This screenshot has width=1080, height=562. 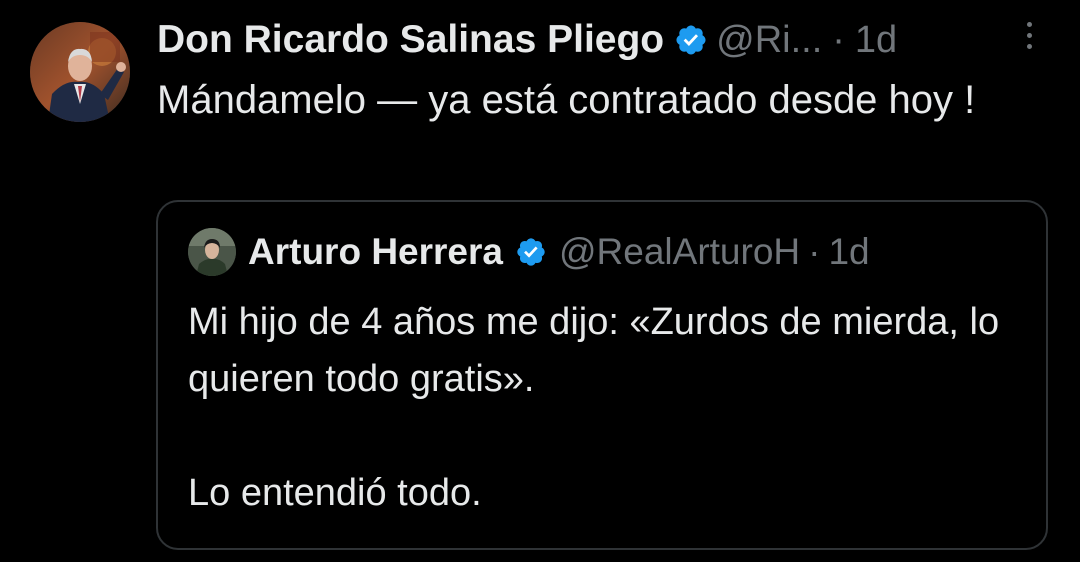 I want to click on quoted-author-avatar-image, so click(x=212, y=252).